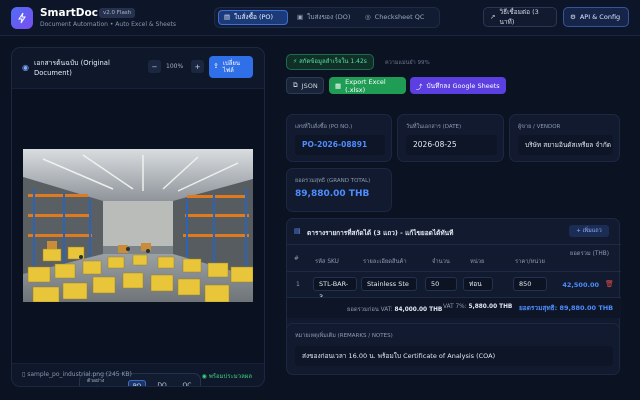  What do you see at coordinates (477, 262) in the screenshot?
I see `column-header-unit: หน่วย` at bounding box center [477, 262].